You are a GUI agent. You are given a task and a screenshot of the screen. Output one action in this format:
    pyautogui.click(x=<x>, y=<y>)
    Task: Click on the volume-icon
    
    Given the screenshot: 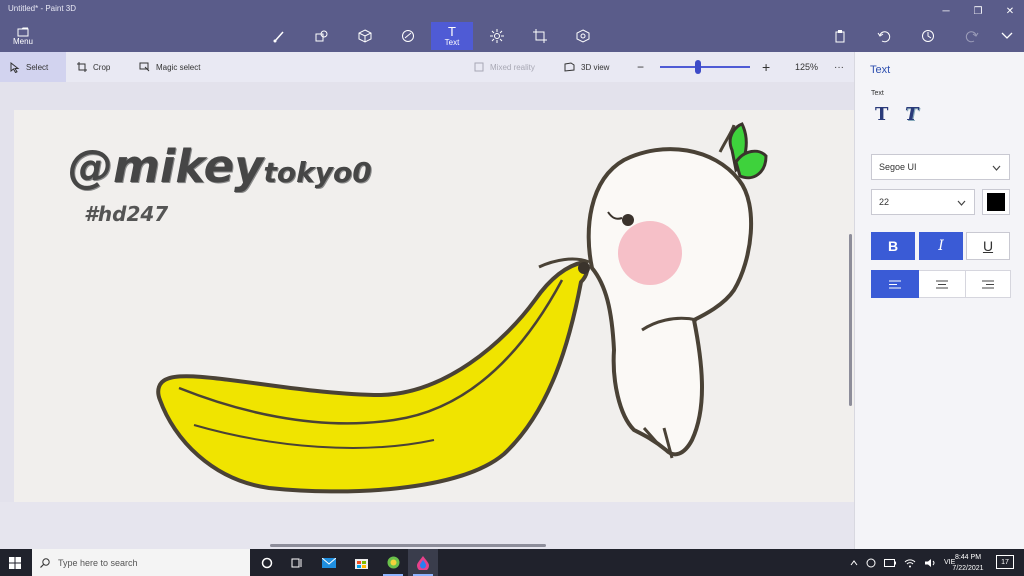 What is the action you would take?
    pyautogui.click(x=930, y=563)
    